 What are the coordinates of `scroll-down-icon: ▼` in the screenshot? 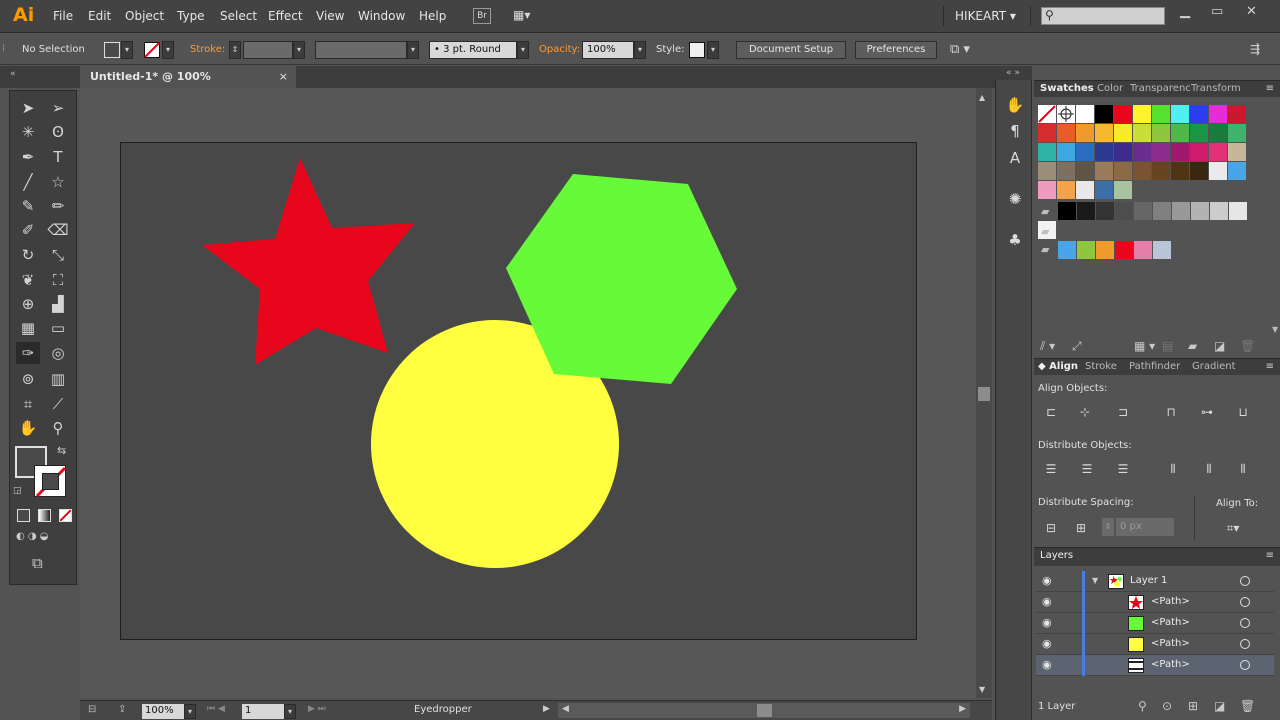 It's located at (1275, 329).